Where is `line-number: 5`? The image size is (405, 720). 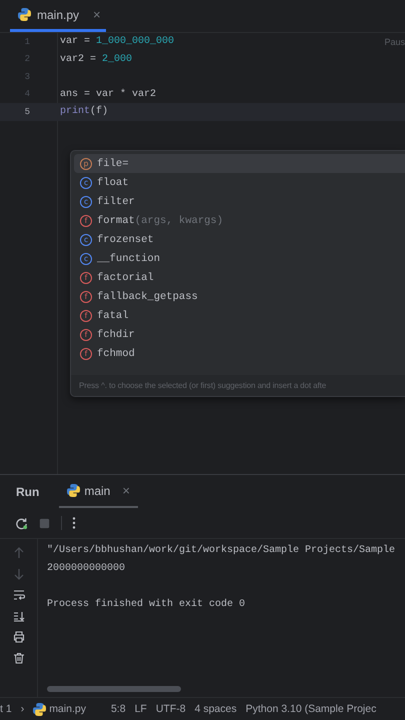
line-number: 5 is located at coordinates (27, 111).